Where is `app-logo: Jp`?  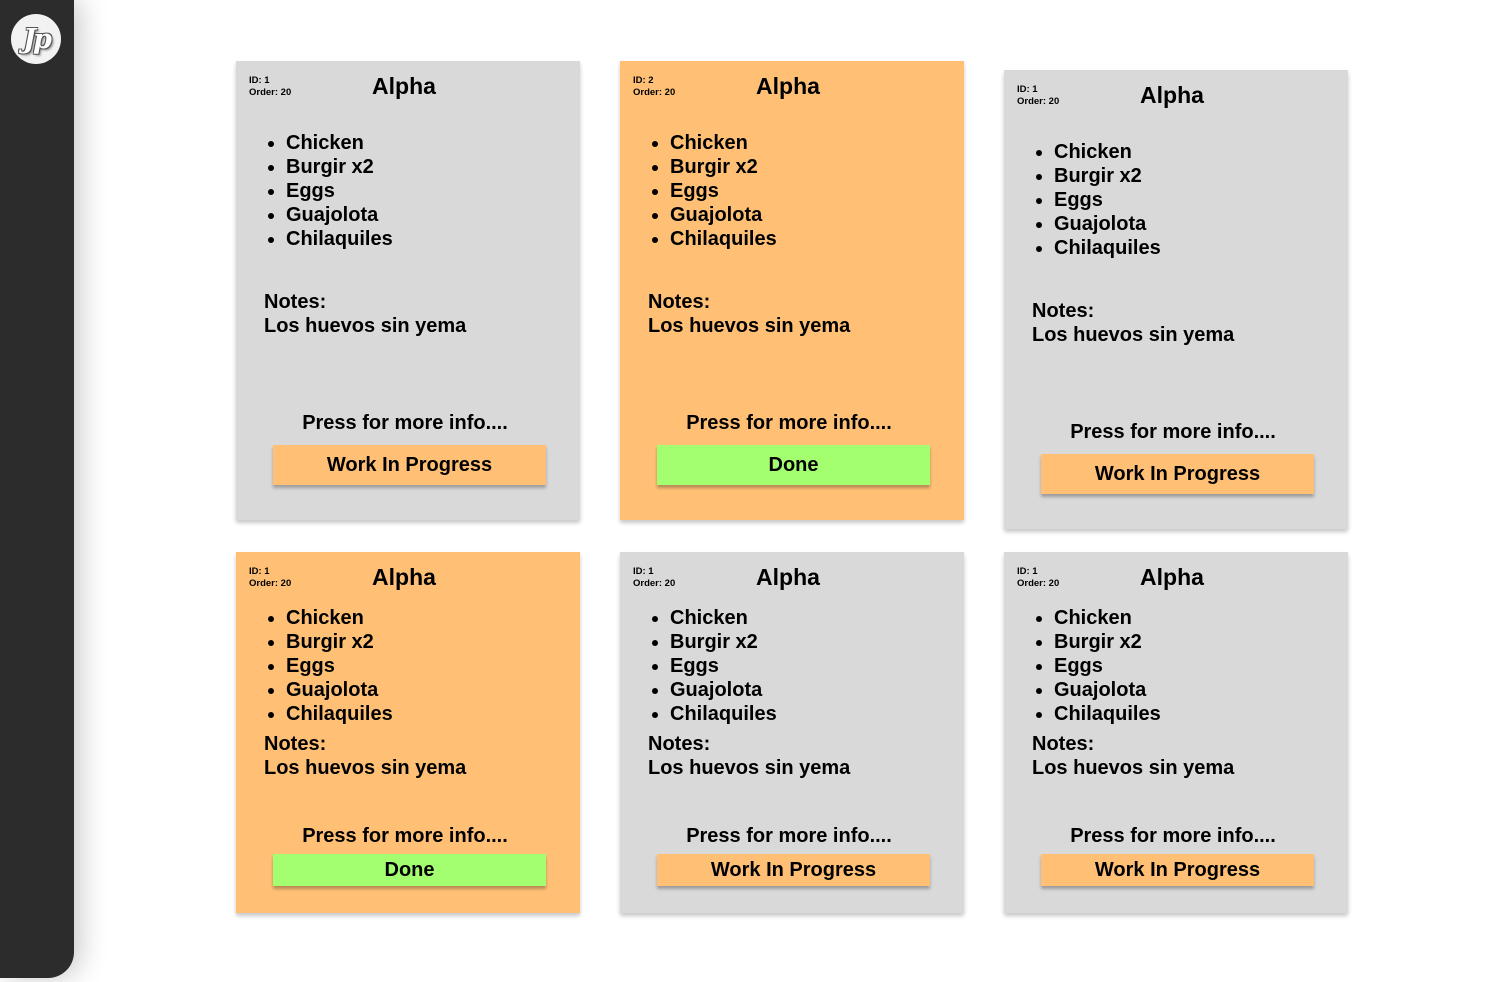 app-logo: Jp is located at coordinates (36, 39).